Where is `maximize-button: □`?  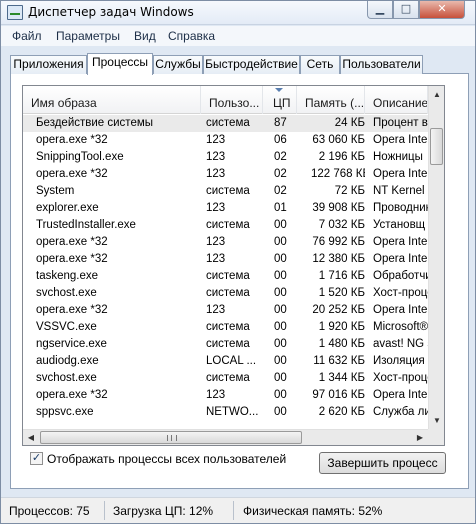 maximize-button: □ is located at coordinates (406, 10).